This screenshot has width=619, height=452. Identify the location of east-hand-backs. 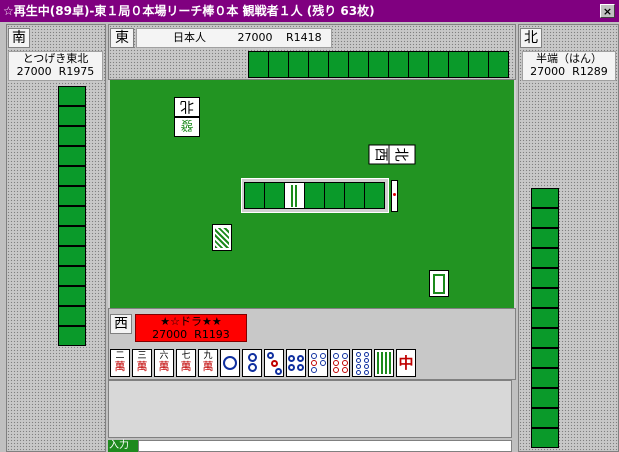
(379, 64).